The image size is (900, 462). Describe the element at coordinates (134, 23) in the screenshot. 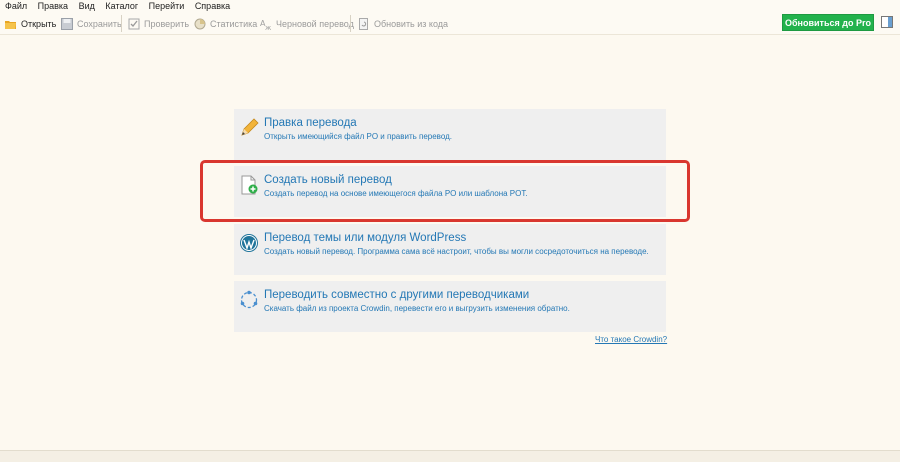

I see `checklist-icon` at that location.